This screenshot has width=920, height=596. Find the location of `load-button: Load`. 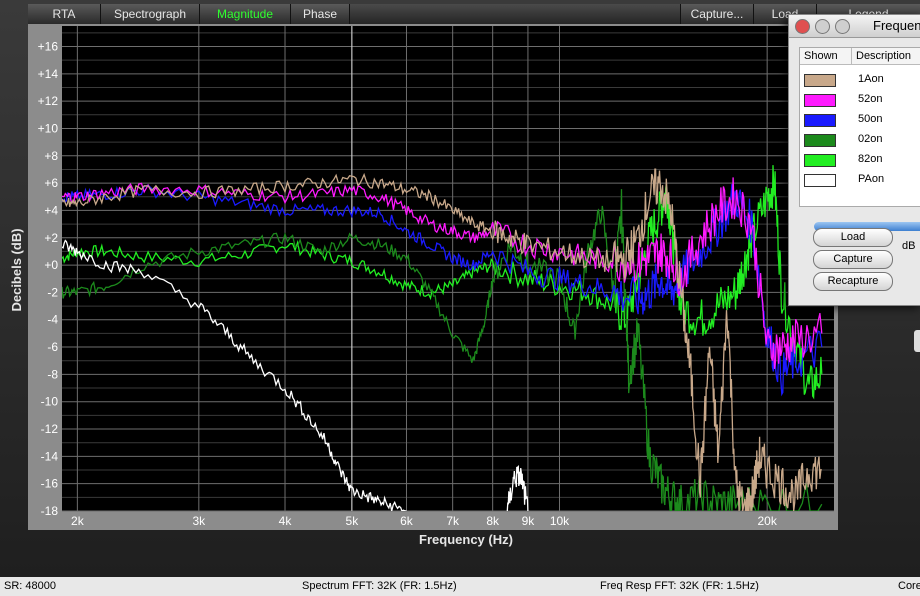

load-button: Load is located at coordinates (853, 237).